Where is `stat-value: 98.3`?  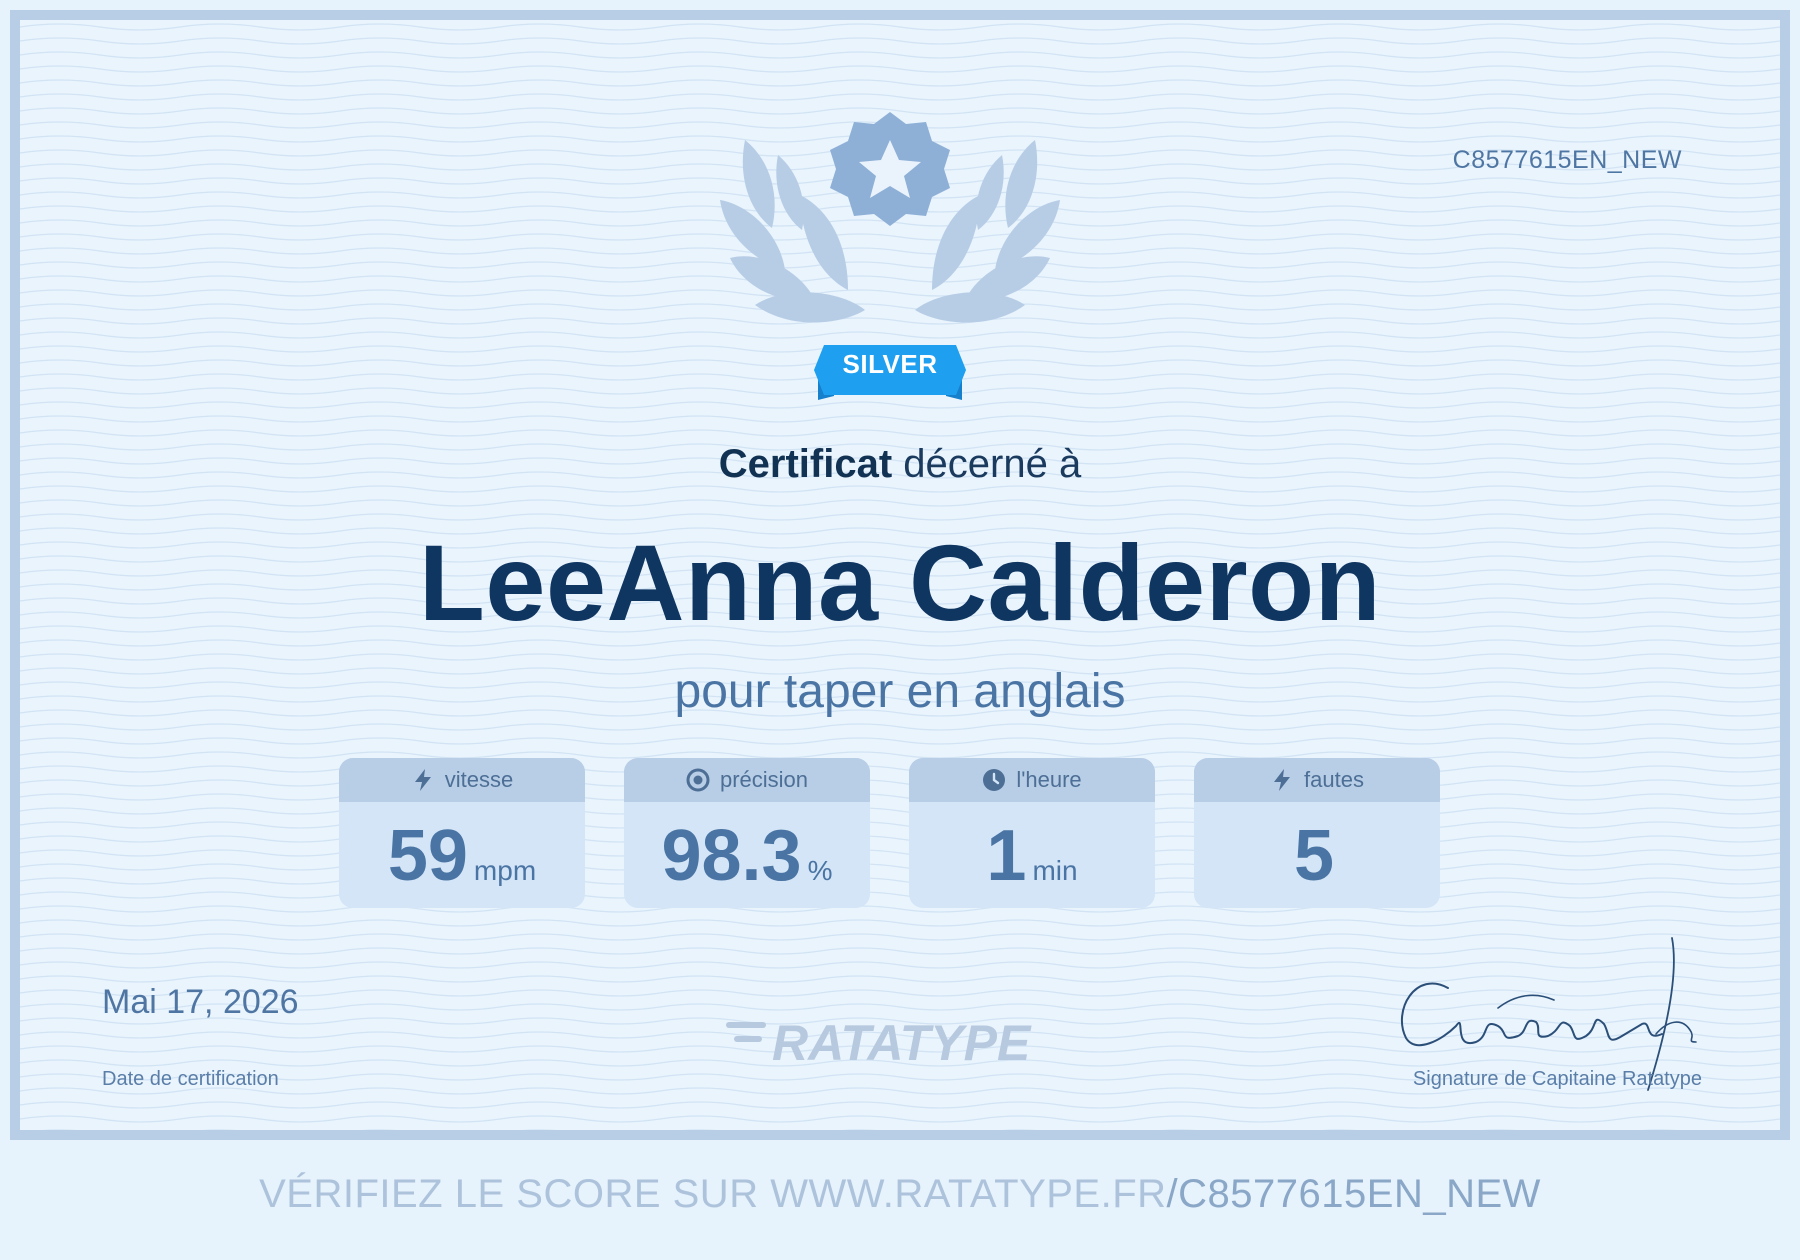 stat-value: 98.3 is located at coordinates (731, 856).